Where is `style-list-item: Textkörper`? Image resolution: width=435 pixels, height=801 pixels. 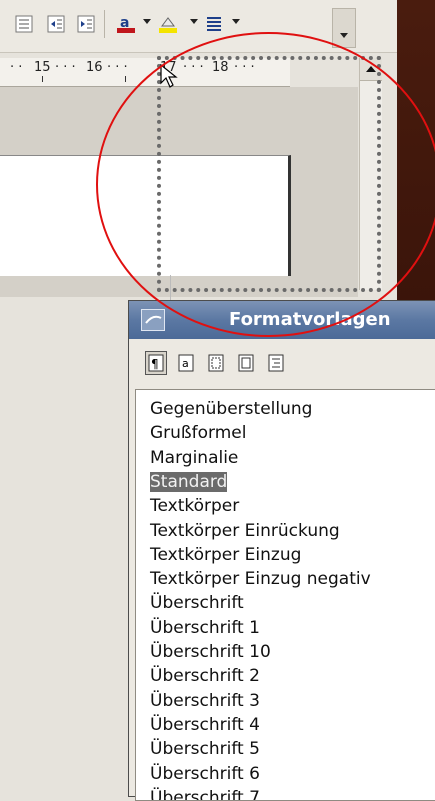 style-list-item: Textkörper is located at coordinates (194, 506).